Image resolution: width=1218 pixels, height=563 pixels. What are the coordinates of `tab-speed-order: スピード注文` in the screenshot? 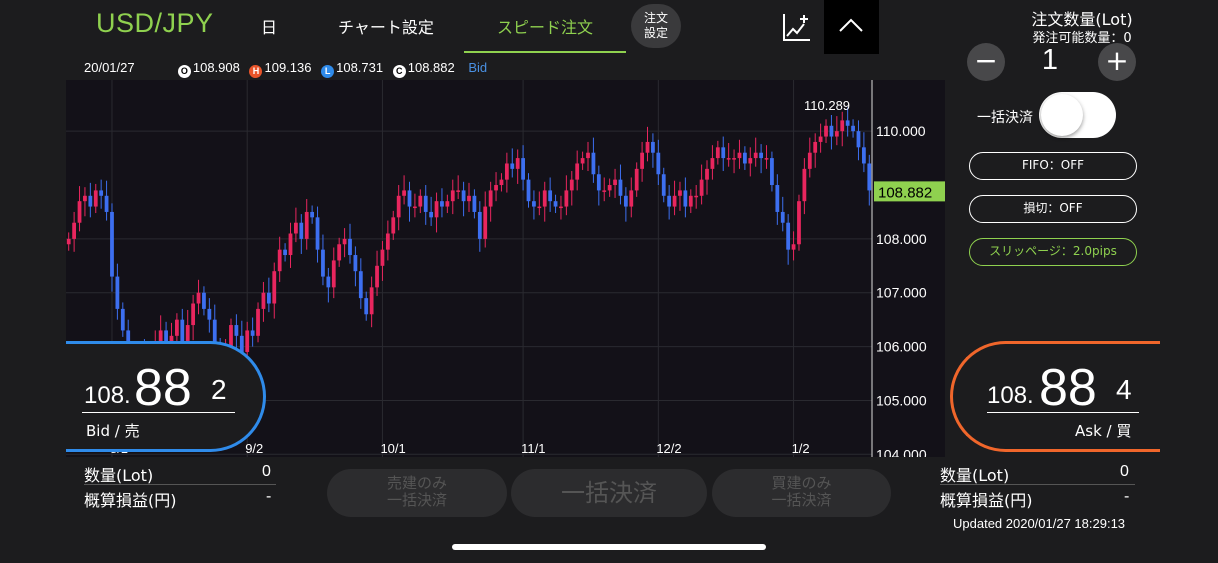 It's located at (545, 26).